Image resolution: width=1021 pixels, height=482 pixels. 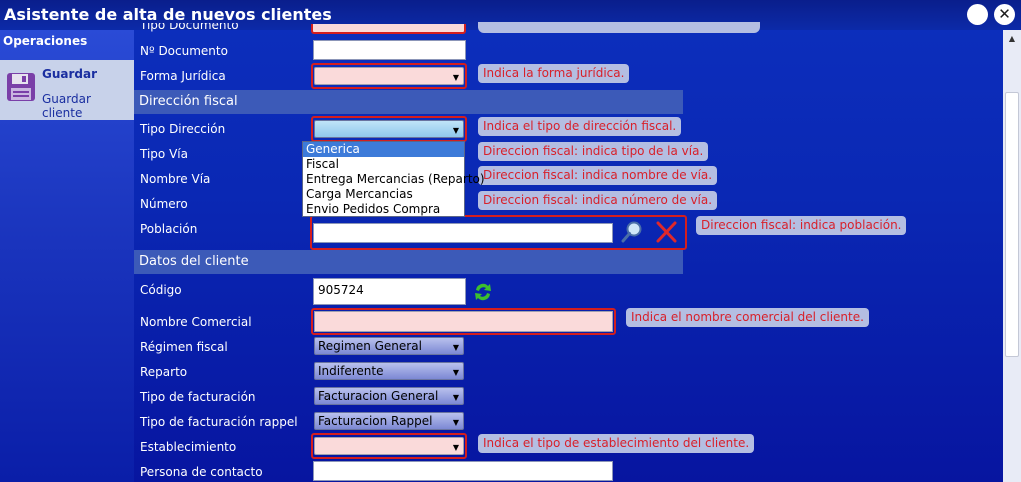 What do you see at coordinates (164, 204) in the screenshot?
I see `label-numero: Número` at bounding box center [164, 204].